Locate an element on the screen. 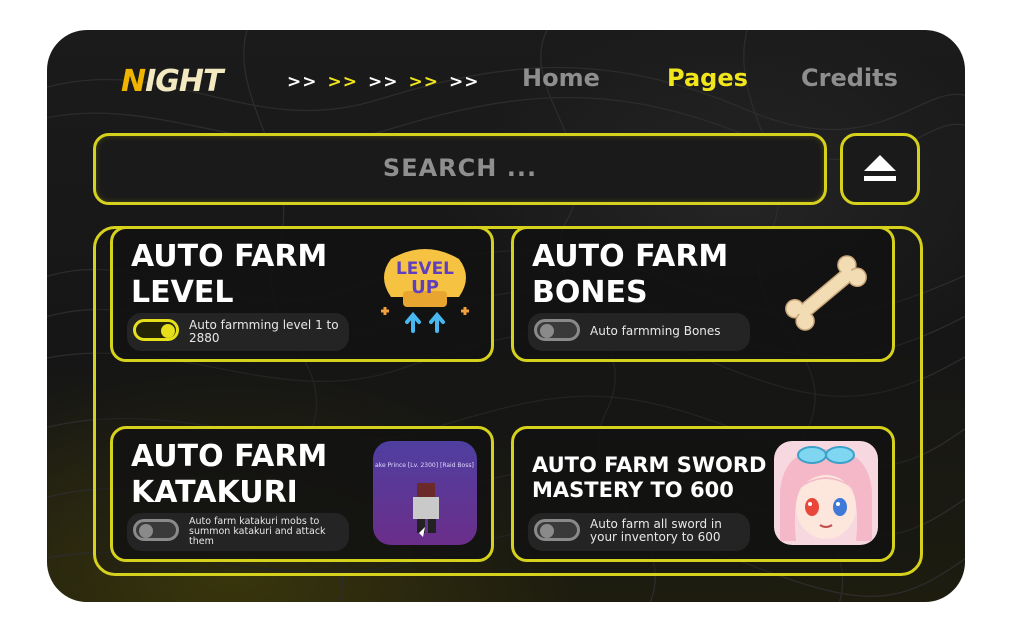  anime-girl-avatar is located at coordinates (826, 493).